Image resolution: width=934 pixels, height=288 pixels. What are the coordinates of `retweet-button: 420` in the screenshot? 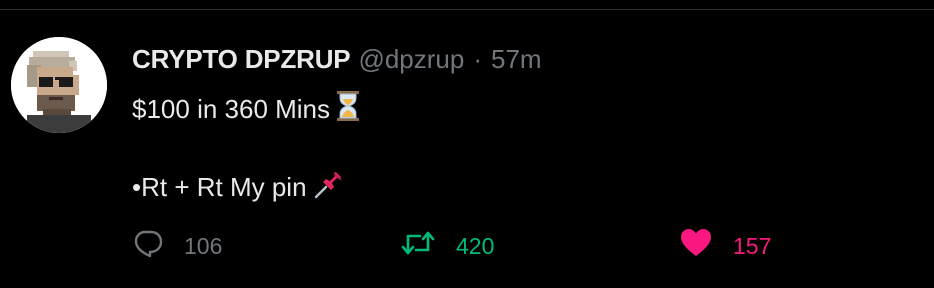 It's located at (447, 246).